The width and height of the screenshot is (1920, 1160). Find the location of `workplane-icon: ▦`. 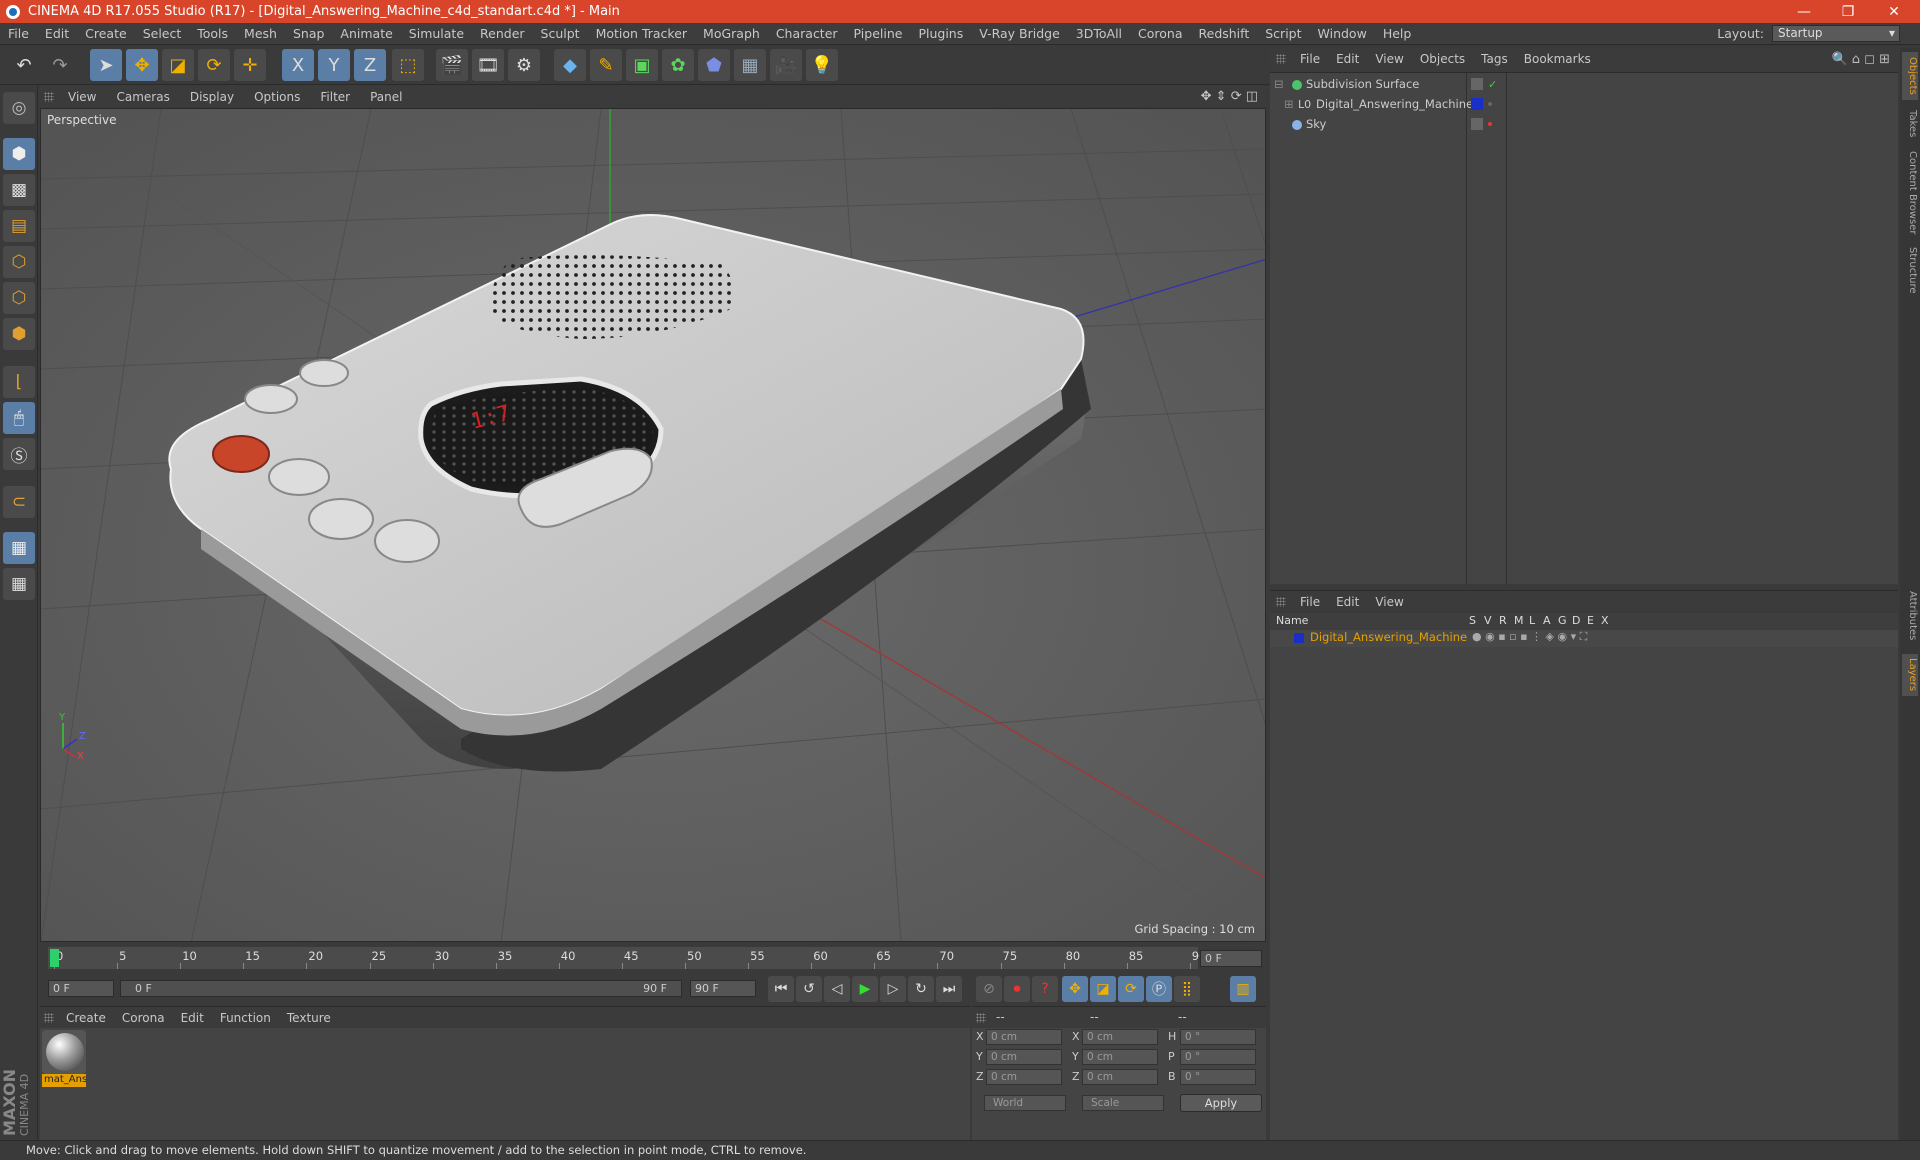

workplane-icon: ▦ is located at coordinates (19, 584).